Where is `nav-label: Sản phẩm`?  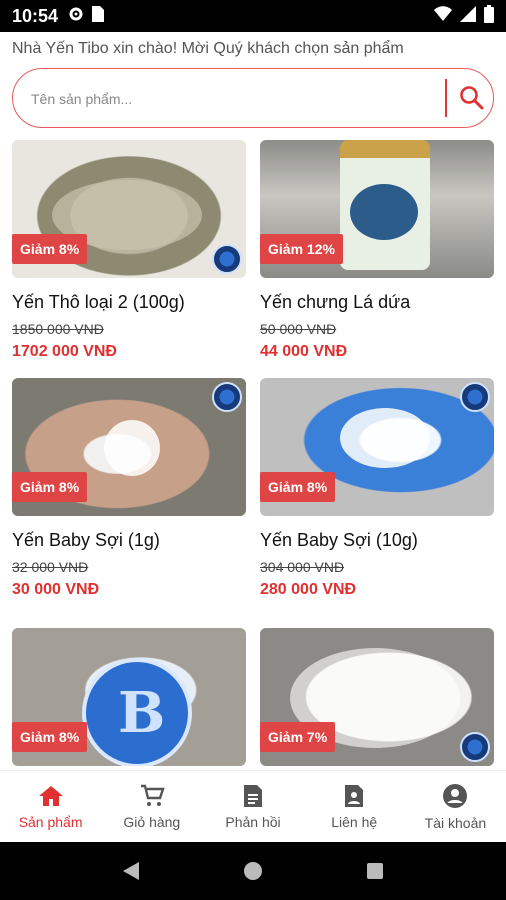
nav-label: Sản phẩm is located at coordinates (50, 821).